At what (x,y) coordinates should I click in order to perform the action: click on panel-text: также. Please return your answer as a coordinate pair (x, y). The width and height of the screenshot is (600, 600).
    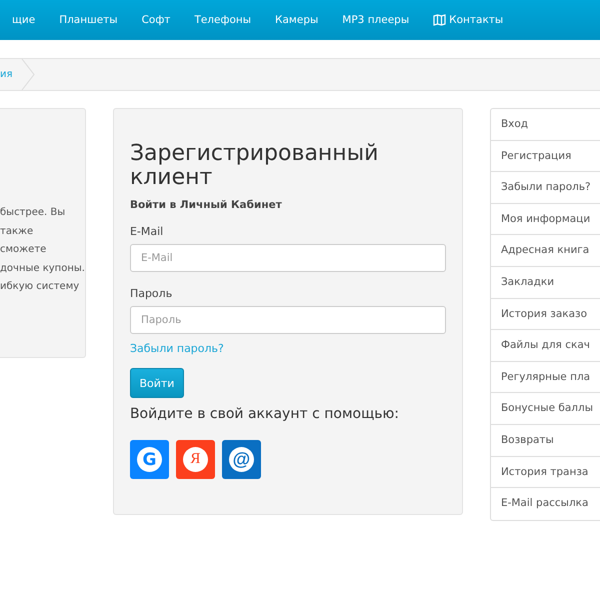
    Looking at the image, I should click on (17, 231).